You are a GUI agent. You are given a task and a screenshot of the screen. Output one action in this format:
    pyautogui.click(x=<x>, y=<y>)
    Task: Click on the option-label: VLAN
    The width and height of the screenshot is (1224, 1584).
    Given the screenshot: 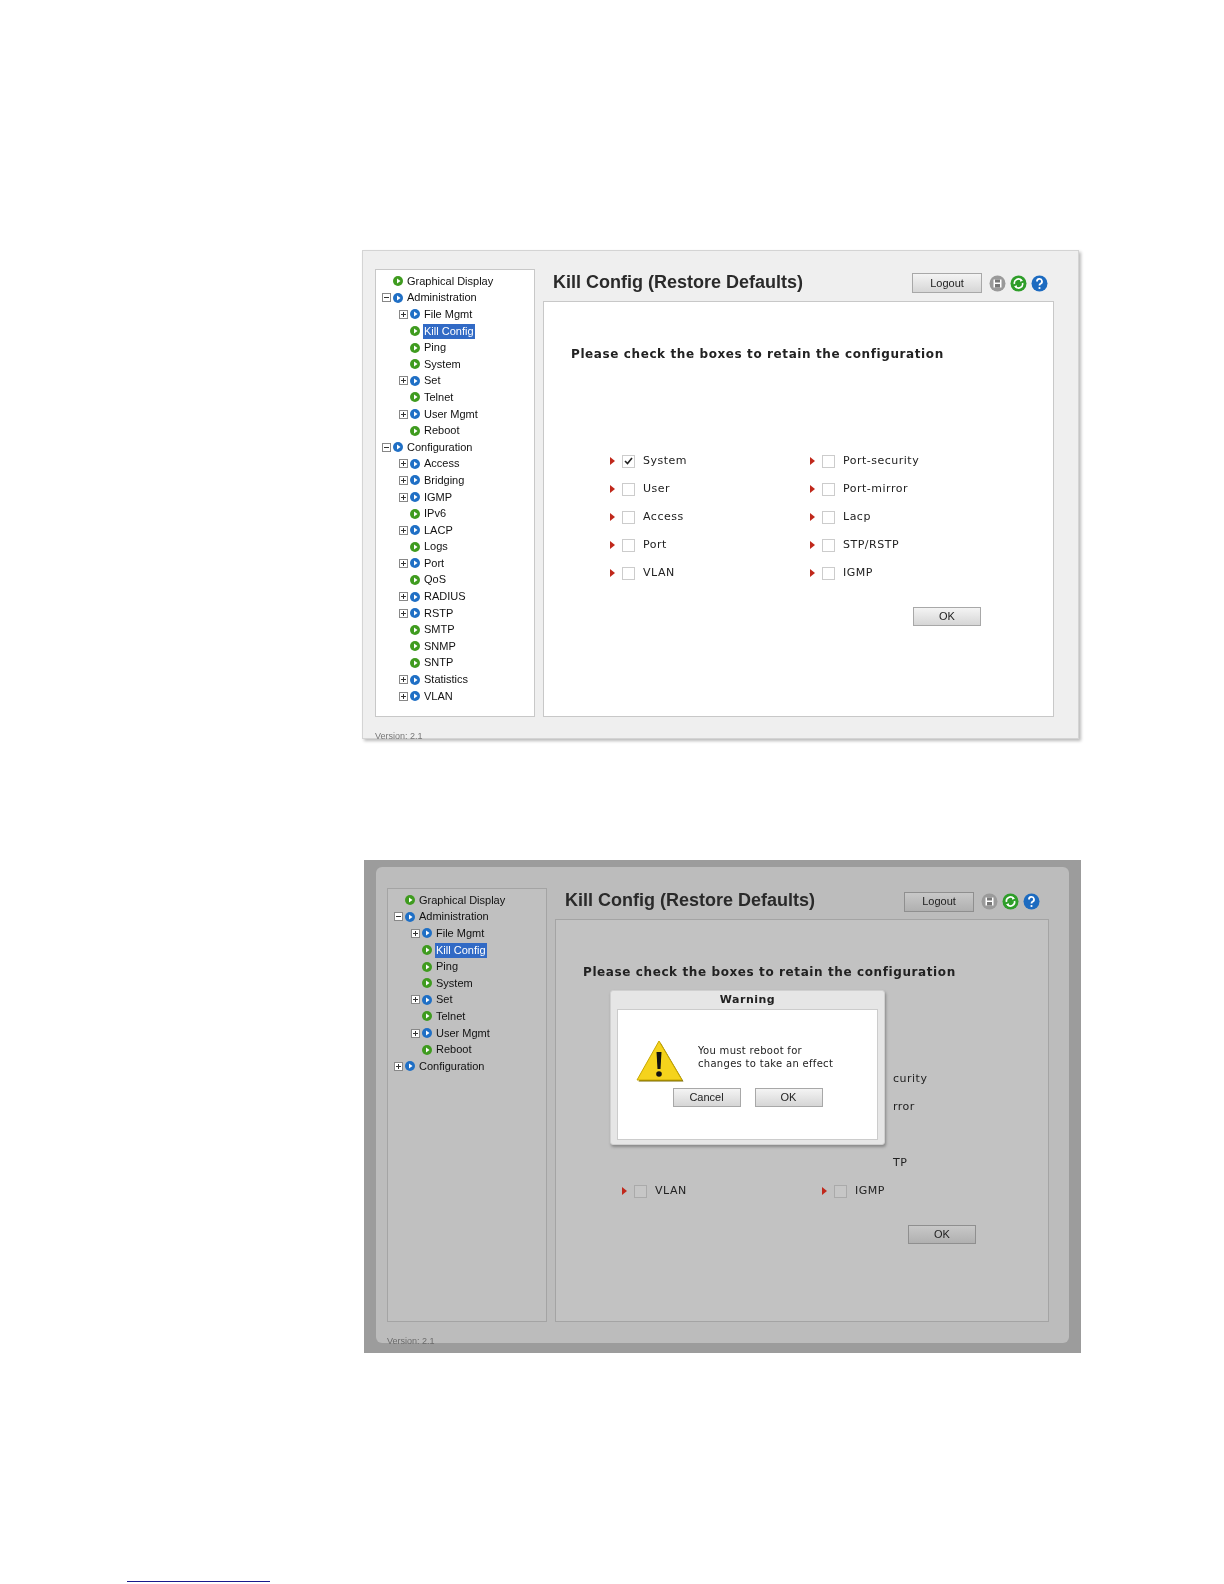 What is the action you would take?
    pyautogui.click(x=659, y=572)
    